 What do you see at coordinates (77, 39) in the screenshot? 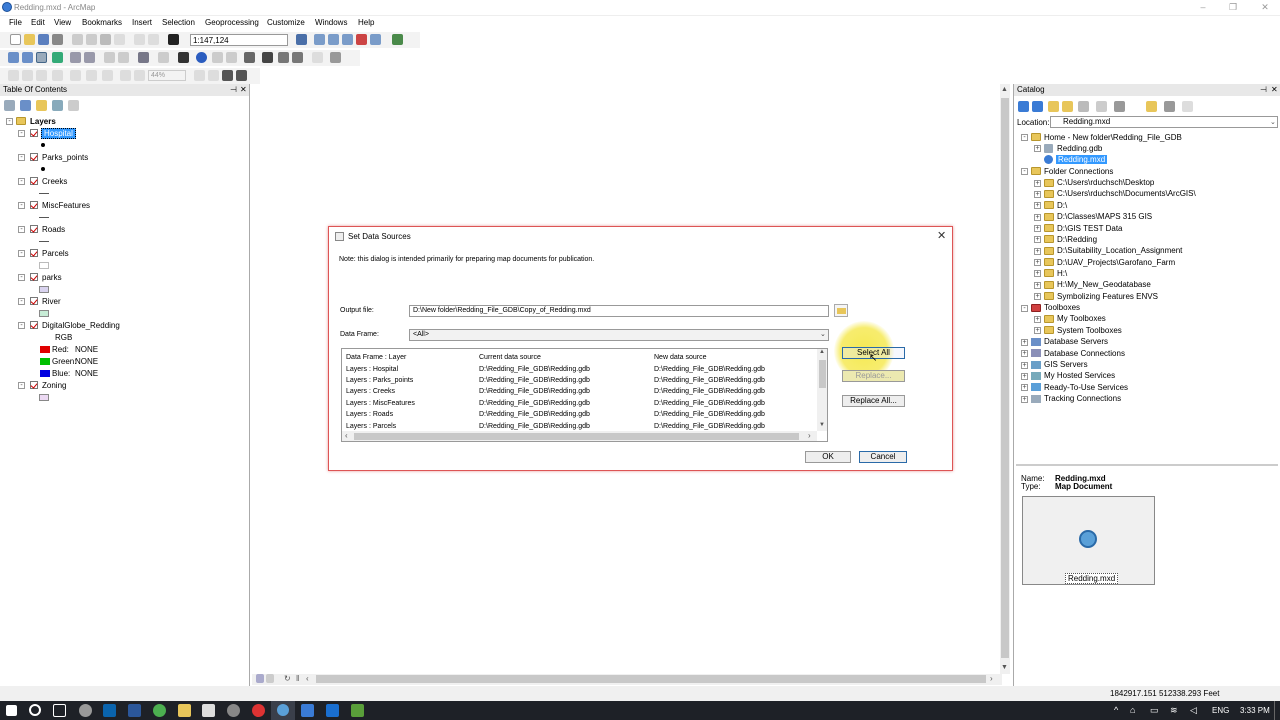
I see `cut-icon` at bounding box center [77, 39].